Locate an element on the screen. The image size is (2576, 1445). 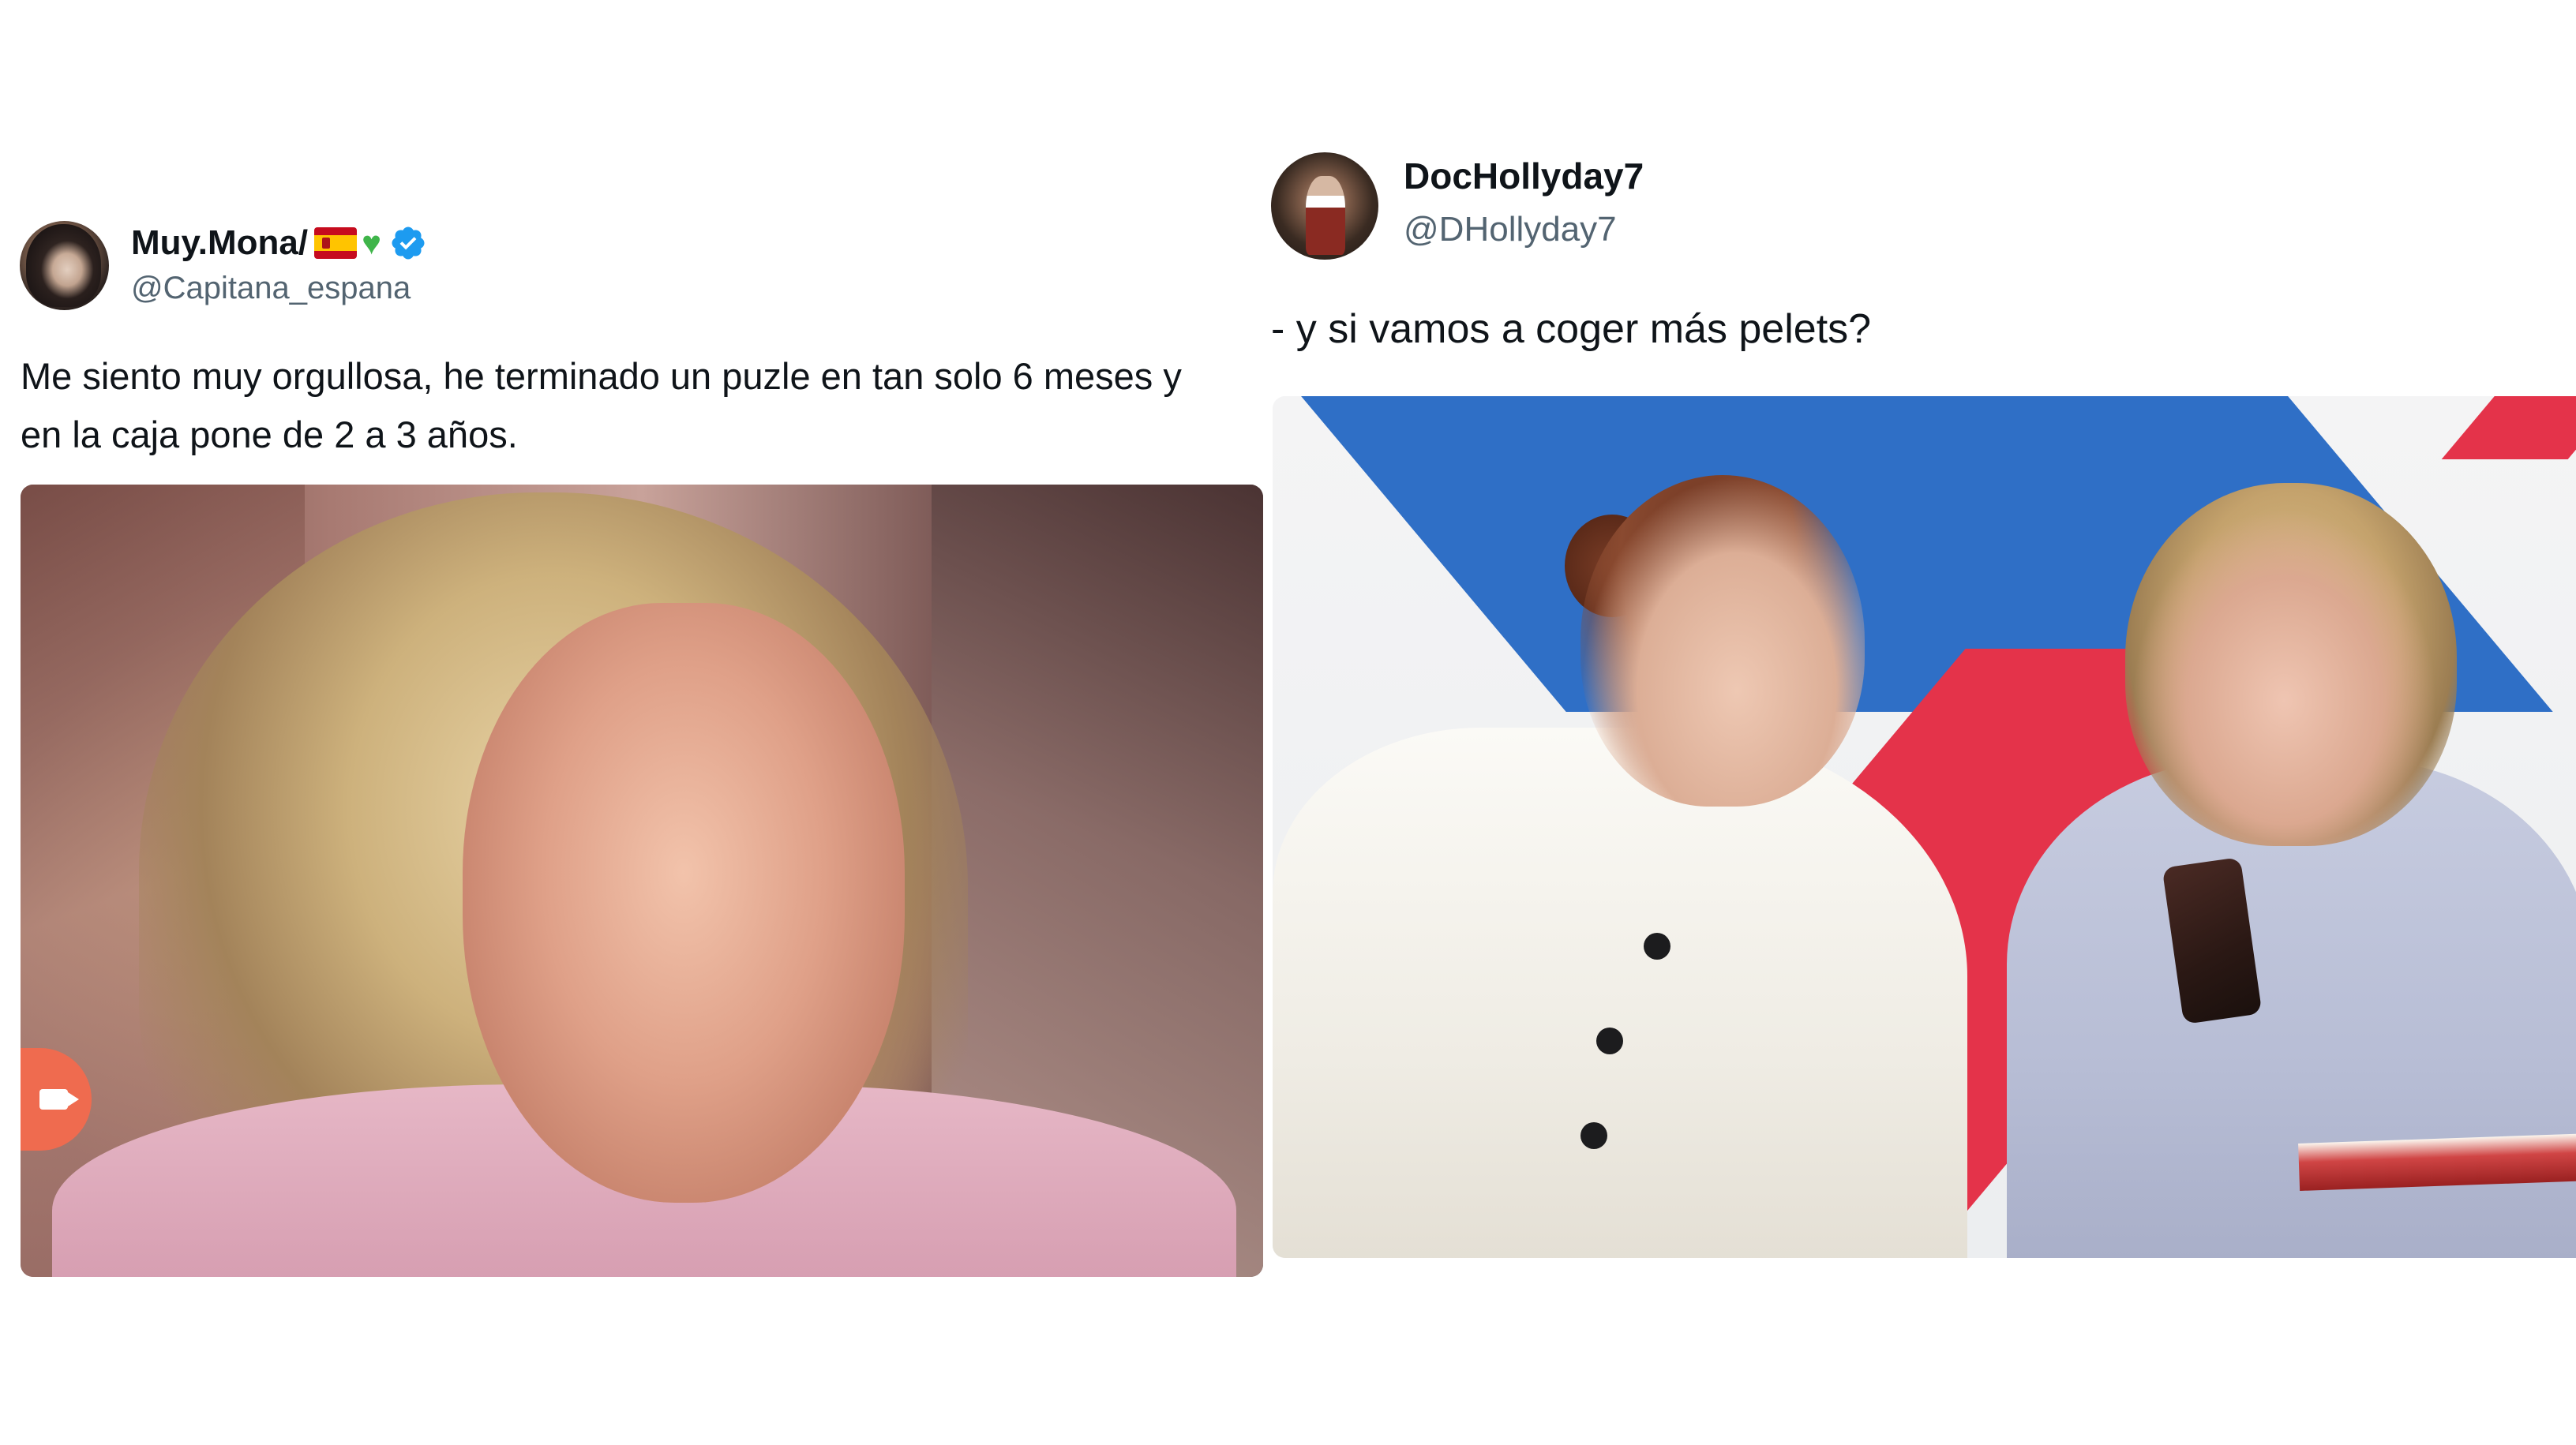
green-heart-icon: ♥ is located at coordinates (371, 243).